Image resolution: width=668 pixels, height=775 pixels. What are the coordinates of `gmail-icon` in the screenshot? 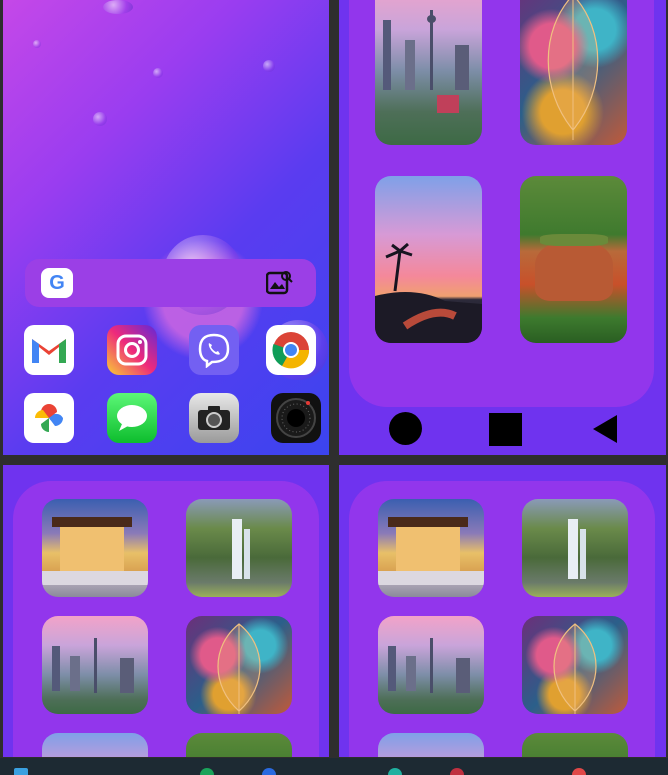 It's located at (49, 350).